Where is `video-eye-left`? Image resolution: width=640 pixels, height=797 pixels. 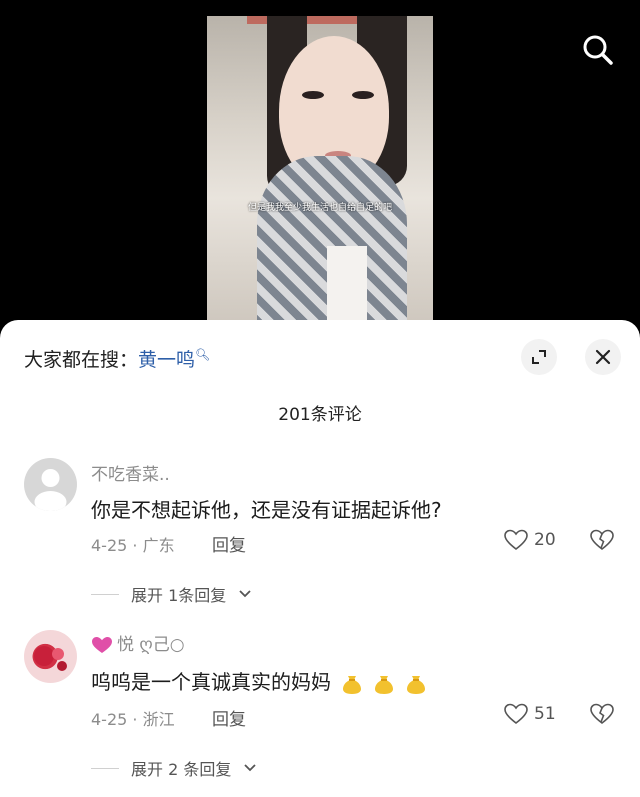 video-eye-left is located at coordinates (313, 95).